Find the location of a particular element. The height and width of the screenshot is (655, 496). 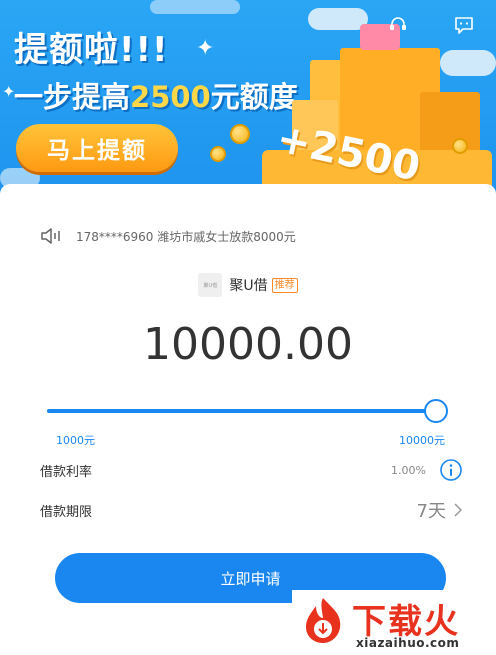

banner-subtitle: 一步提高2500元额度 is located at coordinates (156, 95).